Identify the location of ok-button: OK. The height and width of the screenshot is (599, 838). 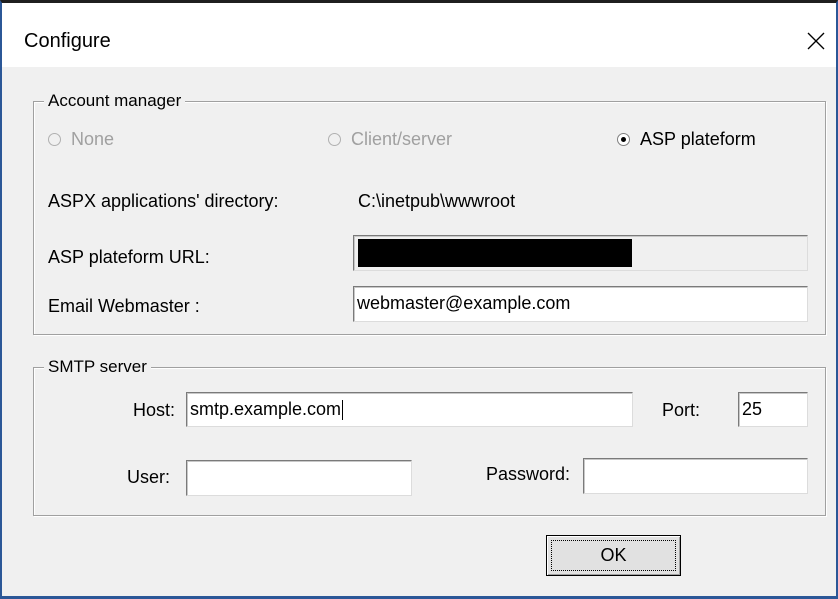
(613, 555).